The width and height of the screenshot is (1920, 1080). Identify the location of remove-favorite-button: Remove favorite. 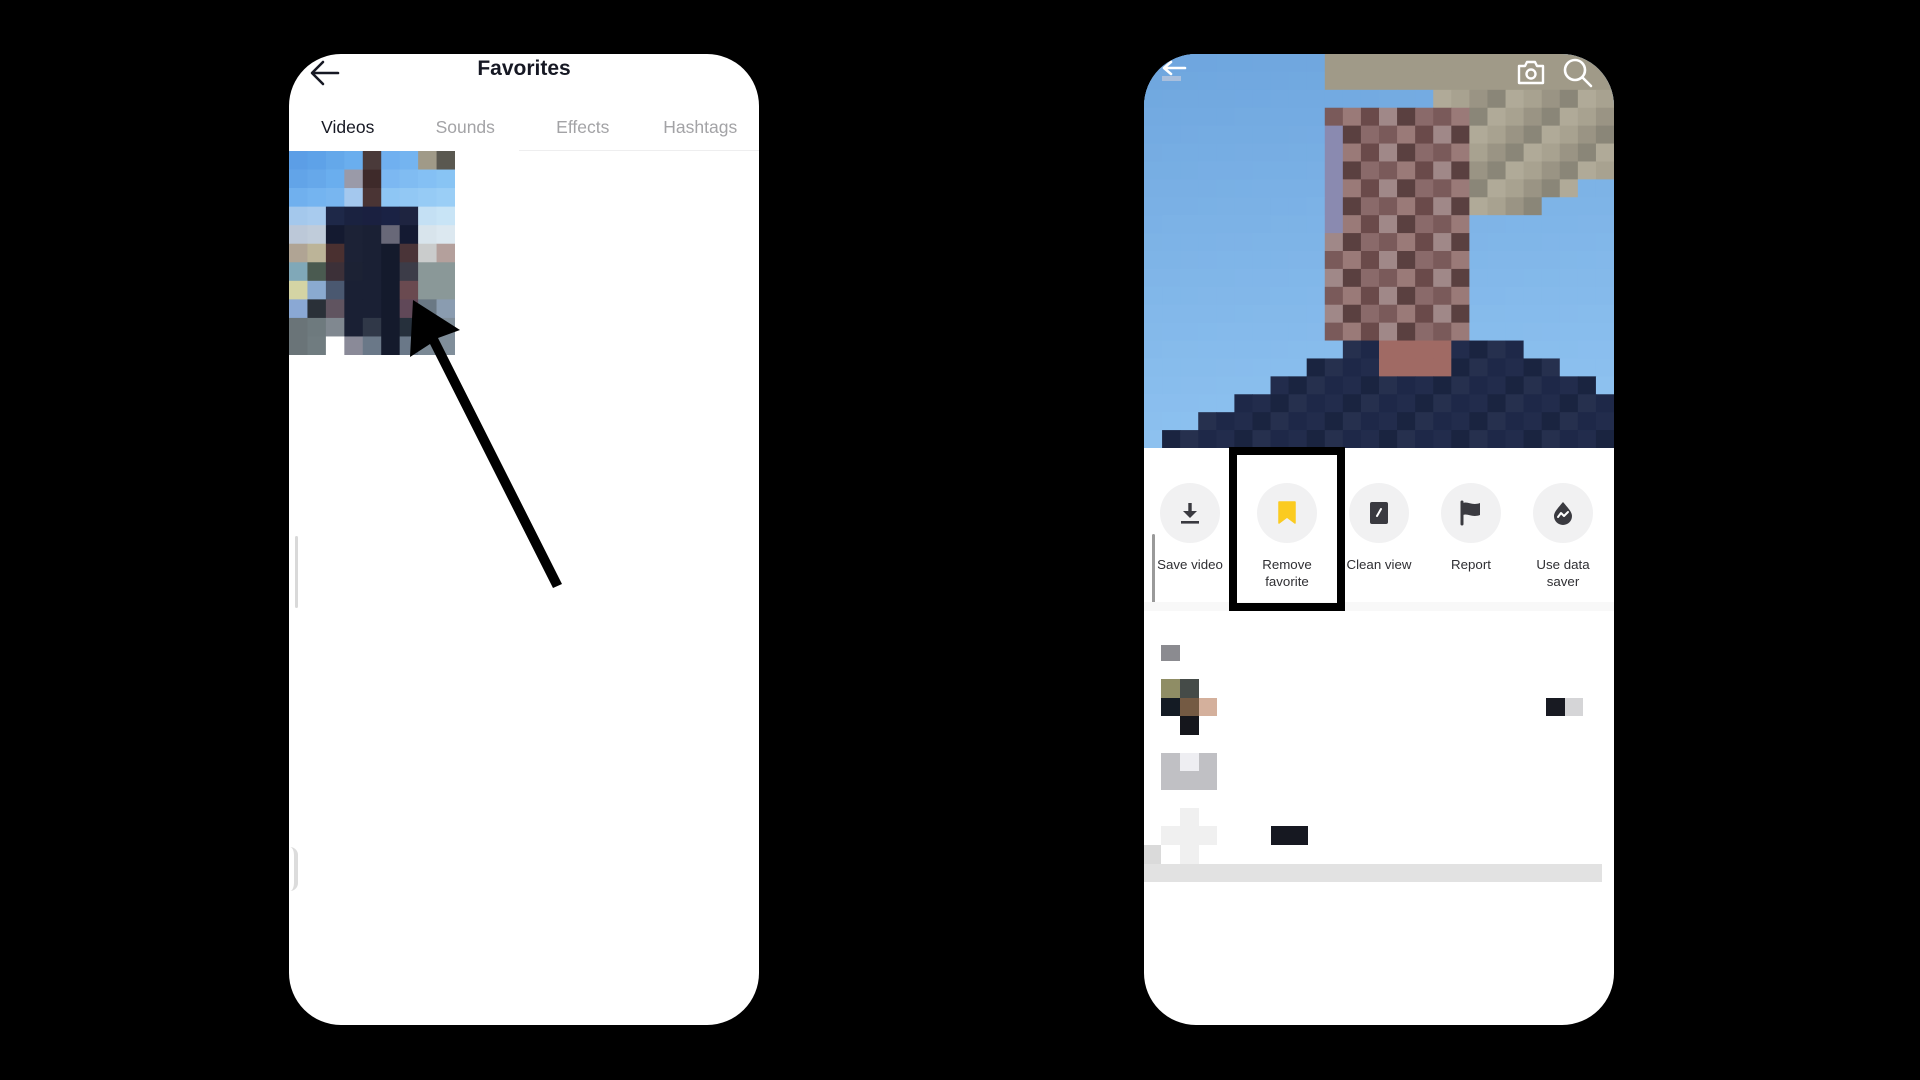
(1287, 536).